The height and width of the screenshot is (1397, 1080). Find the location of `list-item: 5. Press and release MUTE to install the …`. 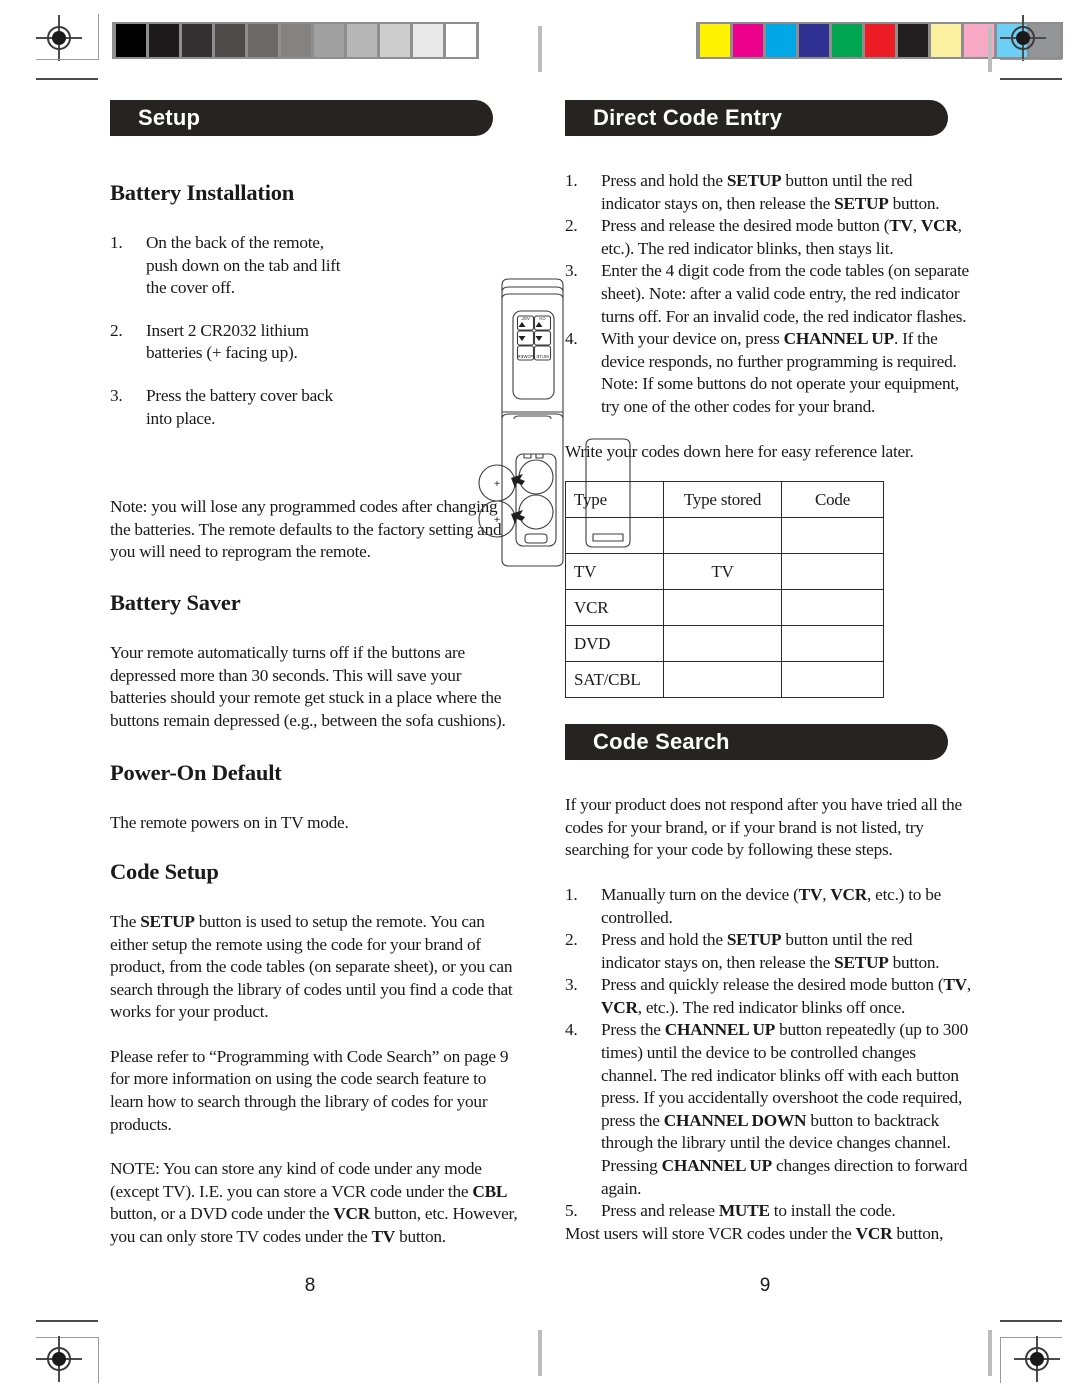

list-item: 5. Press and release MUTE to install the … is located at coordinates (770, 1211).